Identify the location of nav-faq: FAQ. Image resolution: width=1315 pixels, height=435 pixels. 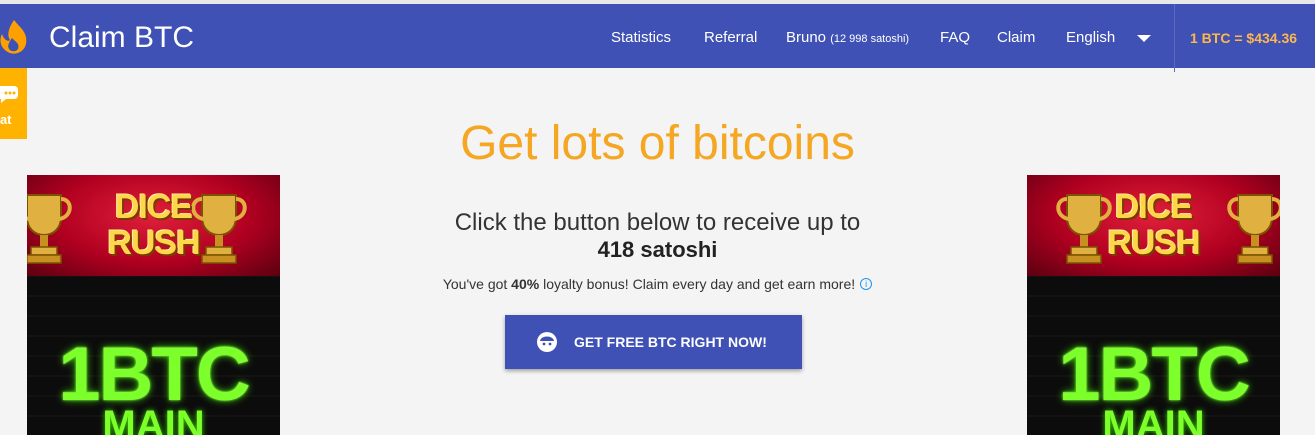
(955, 38).